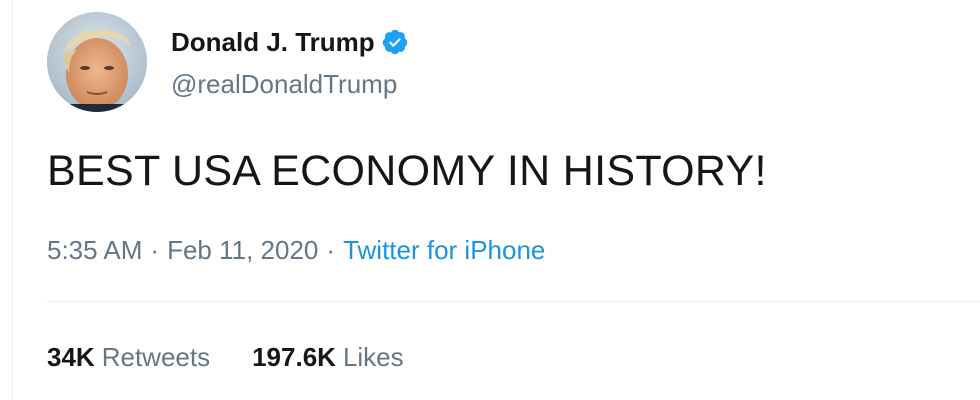 The height and width of the screenshot is (400, 980). What do you see at coordinates (71, 357) in the screenshot?
I see `retweets-count: 34K` at bounding box center [71, 357].